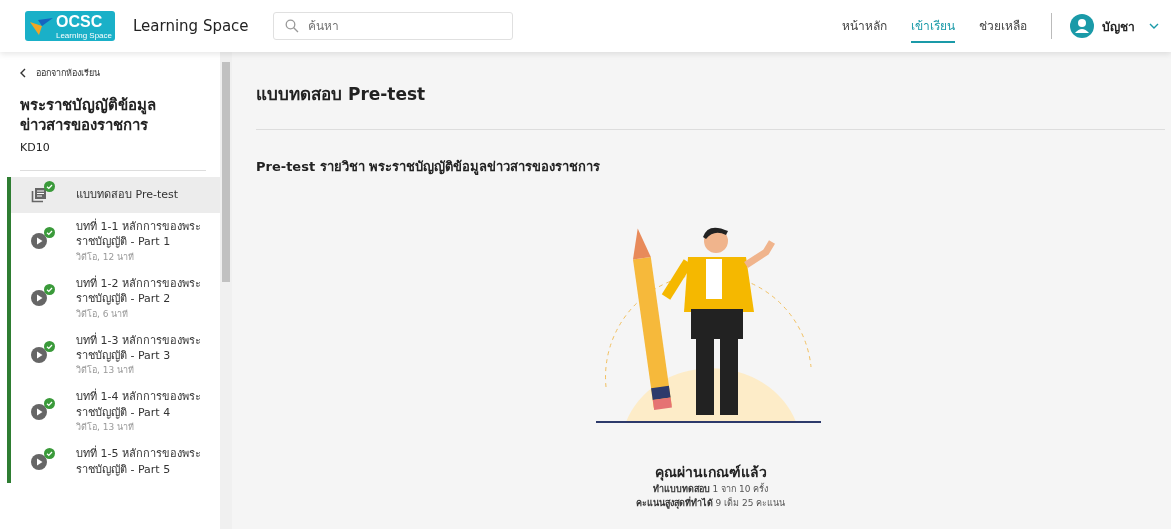 The image size is (1171, 529). I want to click on search-field: ค้นหา, so click(392, 26).